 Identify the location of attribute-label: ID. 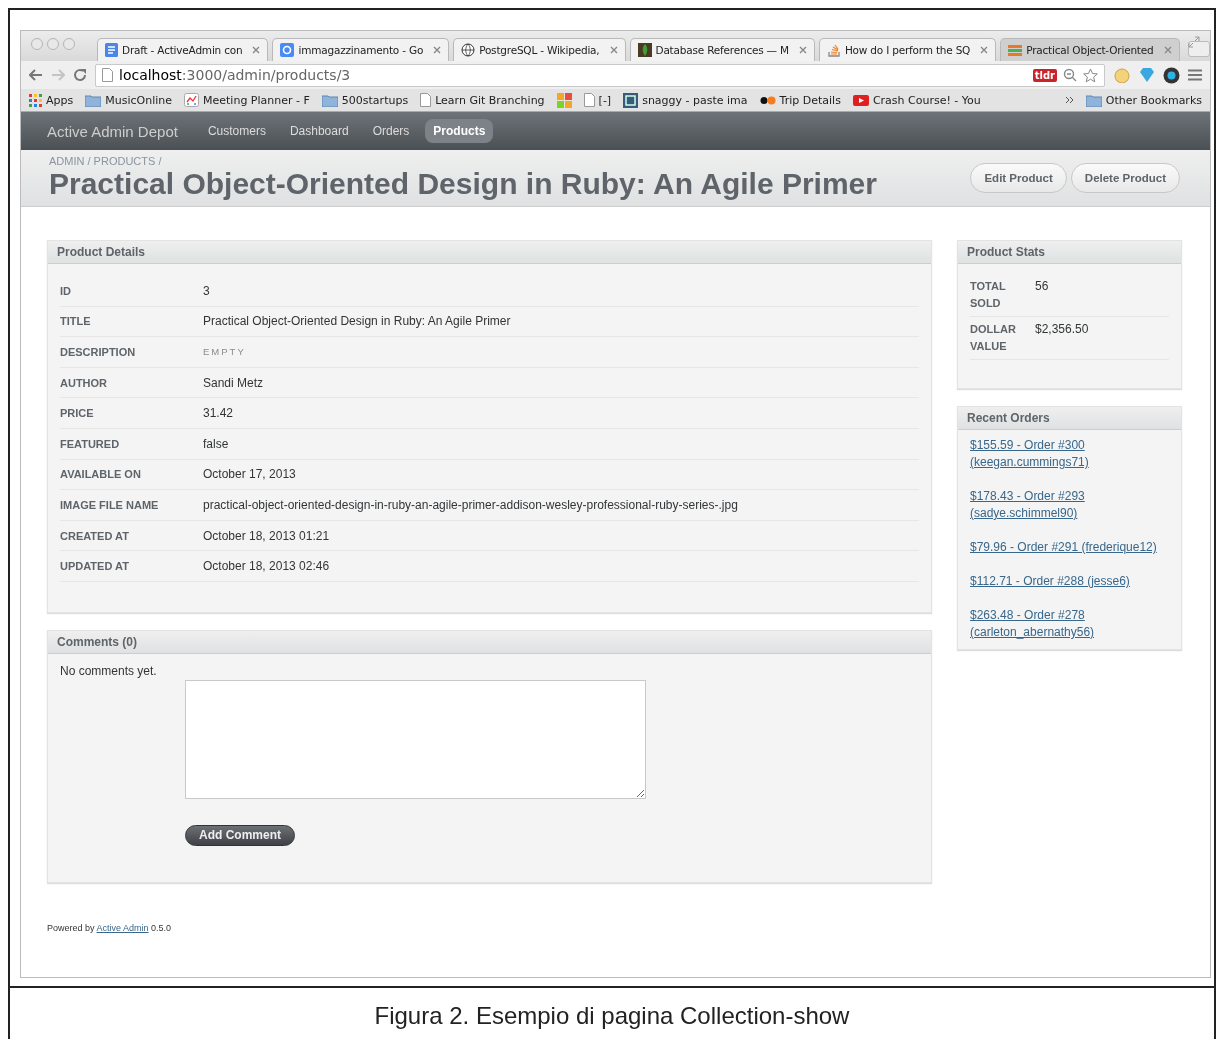
(66, 290).